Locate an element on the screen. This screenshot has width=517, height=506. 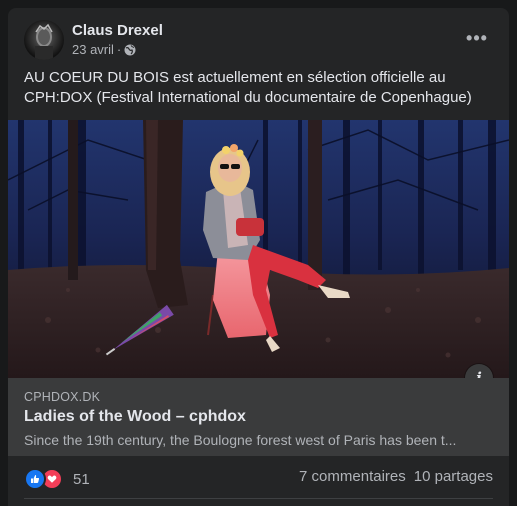
more-options-button: ••• is located at coordinates (477, 38).